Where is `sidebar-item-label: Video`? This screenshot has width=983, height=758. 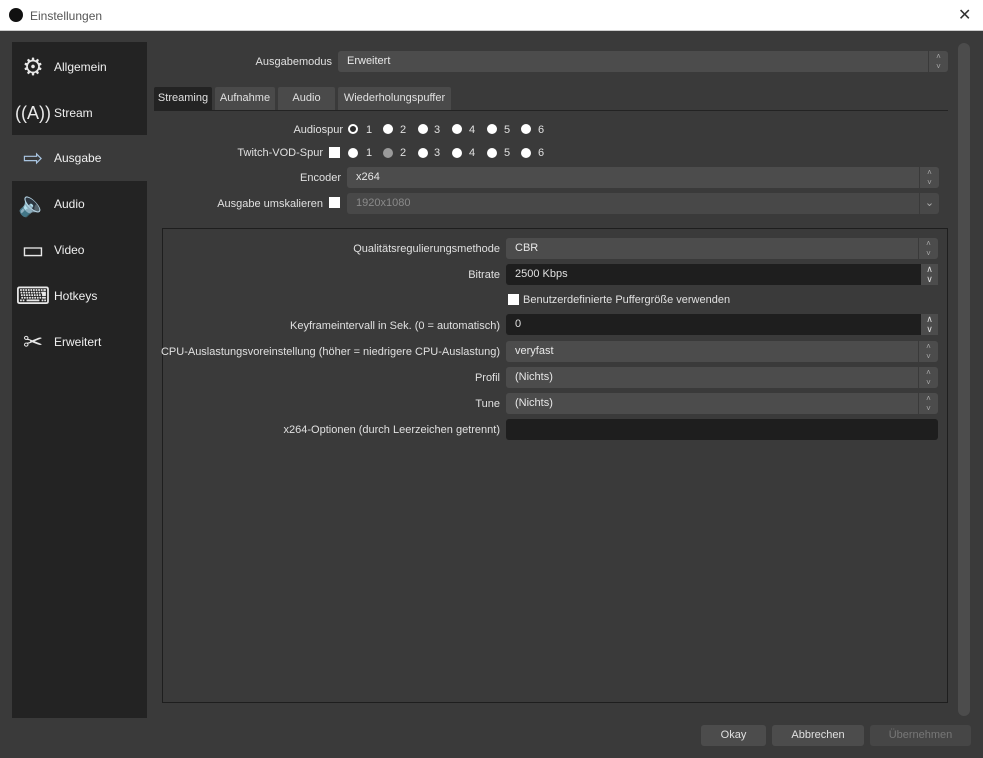 sidebar-item-label: Video is located at coordinates (69, 250).